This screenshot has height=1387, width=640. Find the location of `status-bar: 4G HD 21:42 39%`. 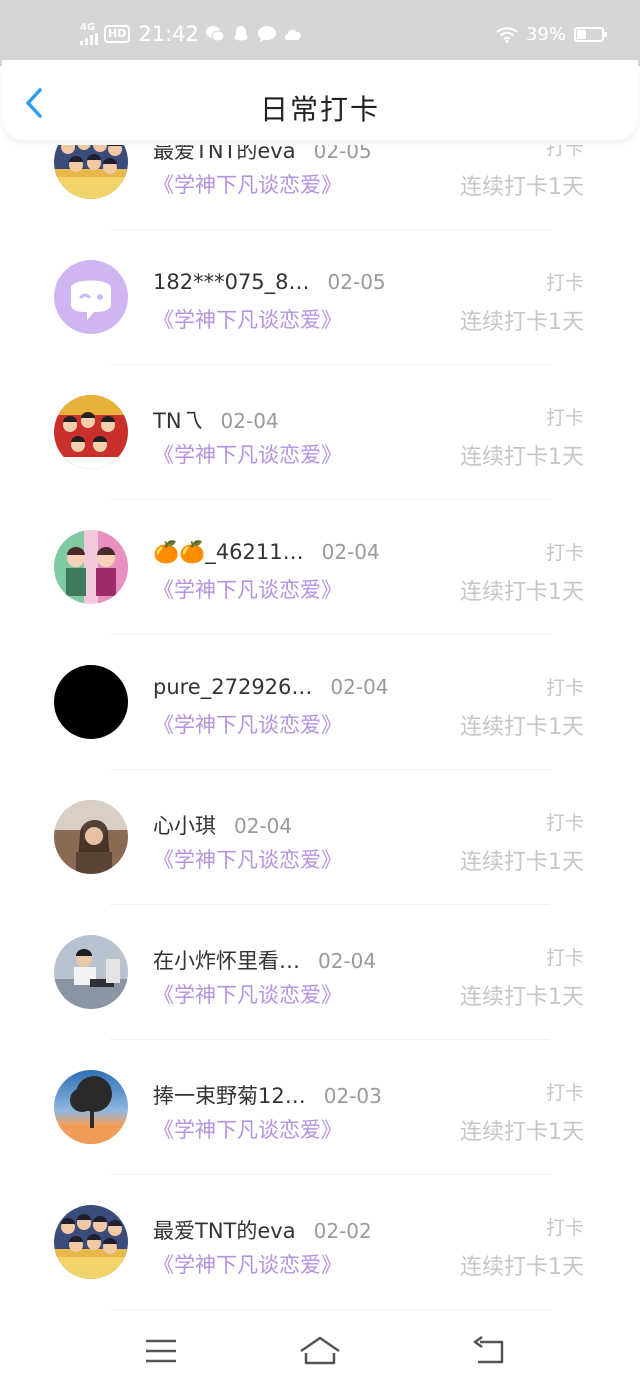

status-bar: 4G HD 21:42 39% is located at coordinates (320, 33).